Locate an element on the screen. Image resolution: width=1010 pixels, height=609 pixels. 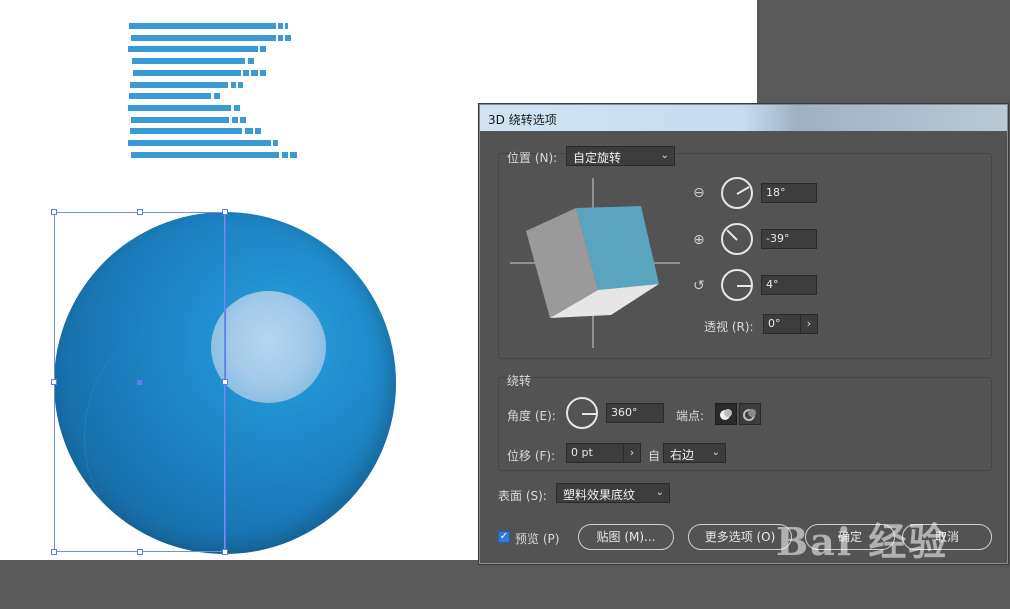
y-rotation-dial is located at coordinates (737, 239).